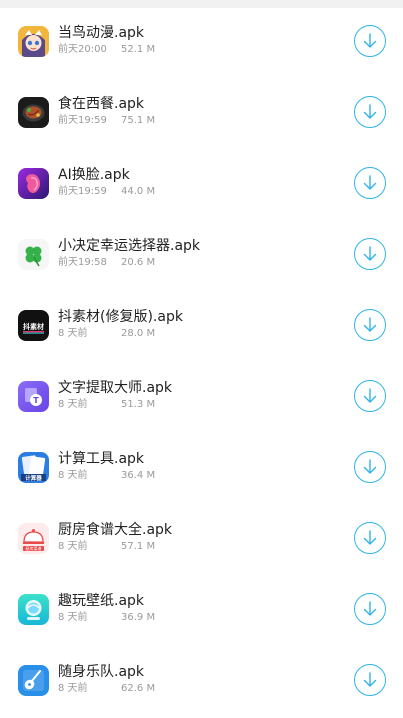  Describe the element at coordinates (201, 682) in the screenshot. I see `list-item: 随身乐队.apk 8 天前 62.6 M` at that location.